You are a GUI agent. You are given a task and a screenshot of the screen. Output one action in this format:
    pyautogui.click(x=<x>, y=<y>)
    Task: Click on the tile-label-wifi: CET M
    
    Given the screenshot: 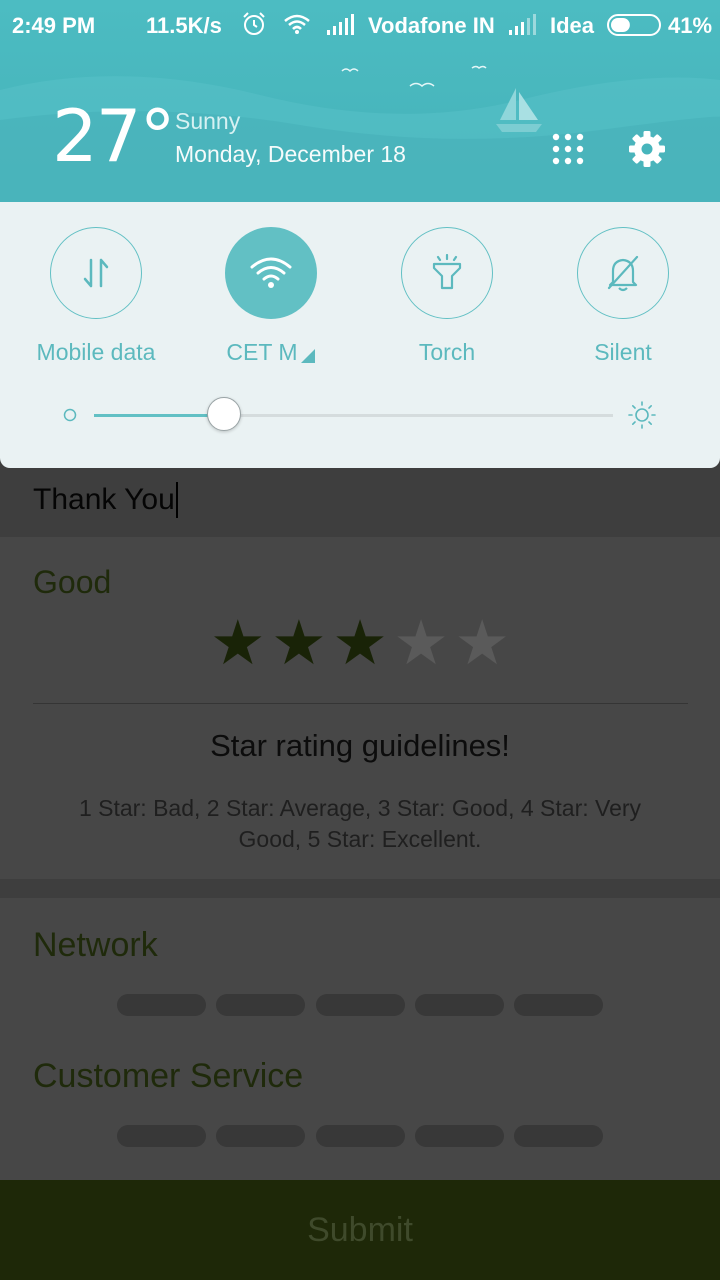 What is the action you would take?
    pyautogui.click(x=262, y=352)
    